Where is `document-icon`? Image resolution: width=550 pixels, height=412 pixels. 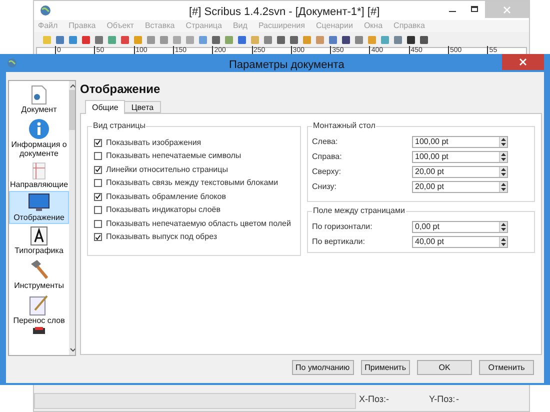
document-icon is located at coordinates (39, 95).